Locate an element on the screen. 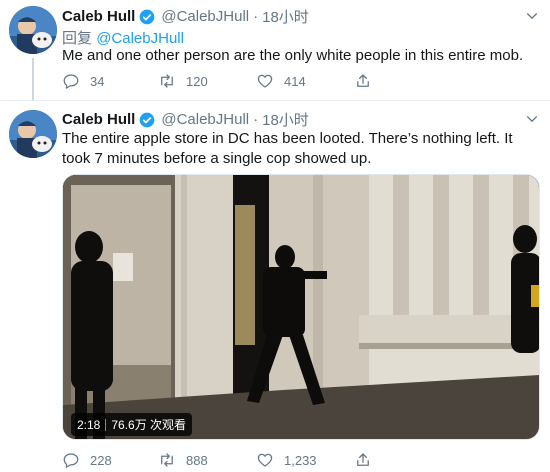 This screenshot has width=550, height=472. like-button: 1,233 is located at coordinates (305, 460).